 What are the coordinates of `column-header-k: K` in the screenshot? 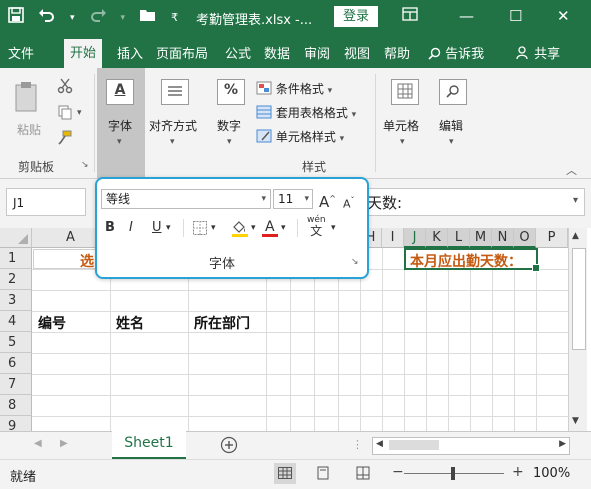 It's located at (437, 238).